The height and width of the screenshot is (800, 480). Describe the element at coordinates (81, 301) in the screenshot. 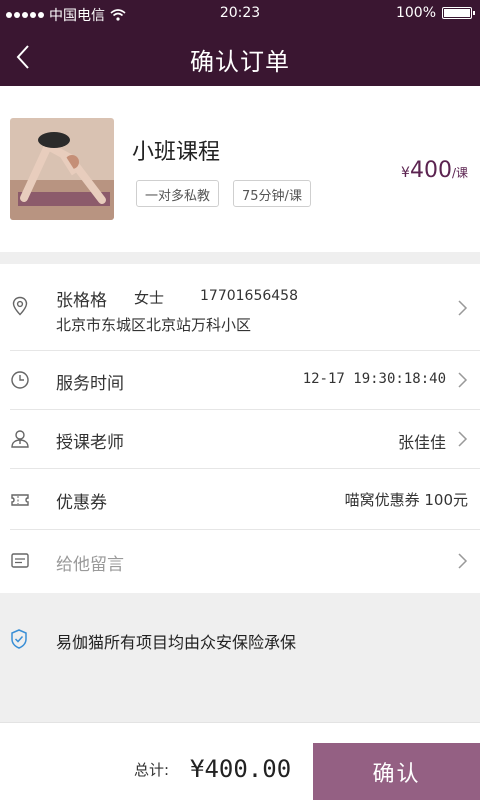

I see `contact-name: 张格格` at that location.